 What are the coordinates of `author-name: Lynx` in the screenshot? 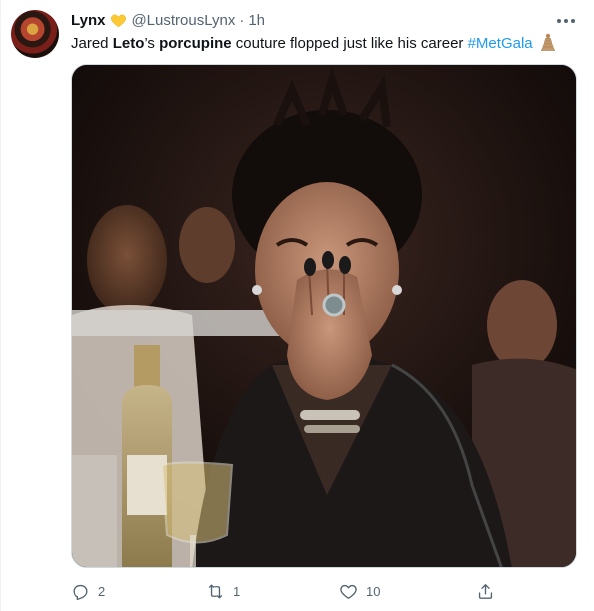 It's located at (88, 20).